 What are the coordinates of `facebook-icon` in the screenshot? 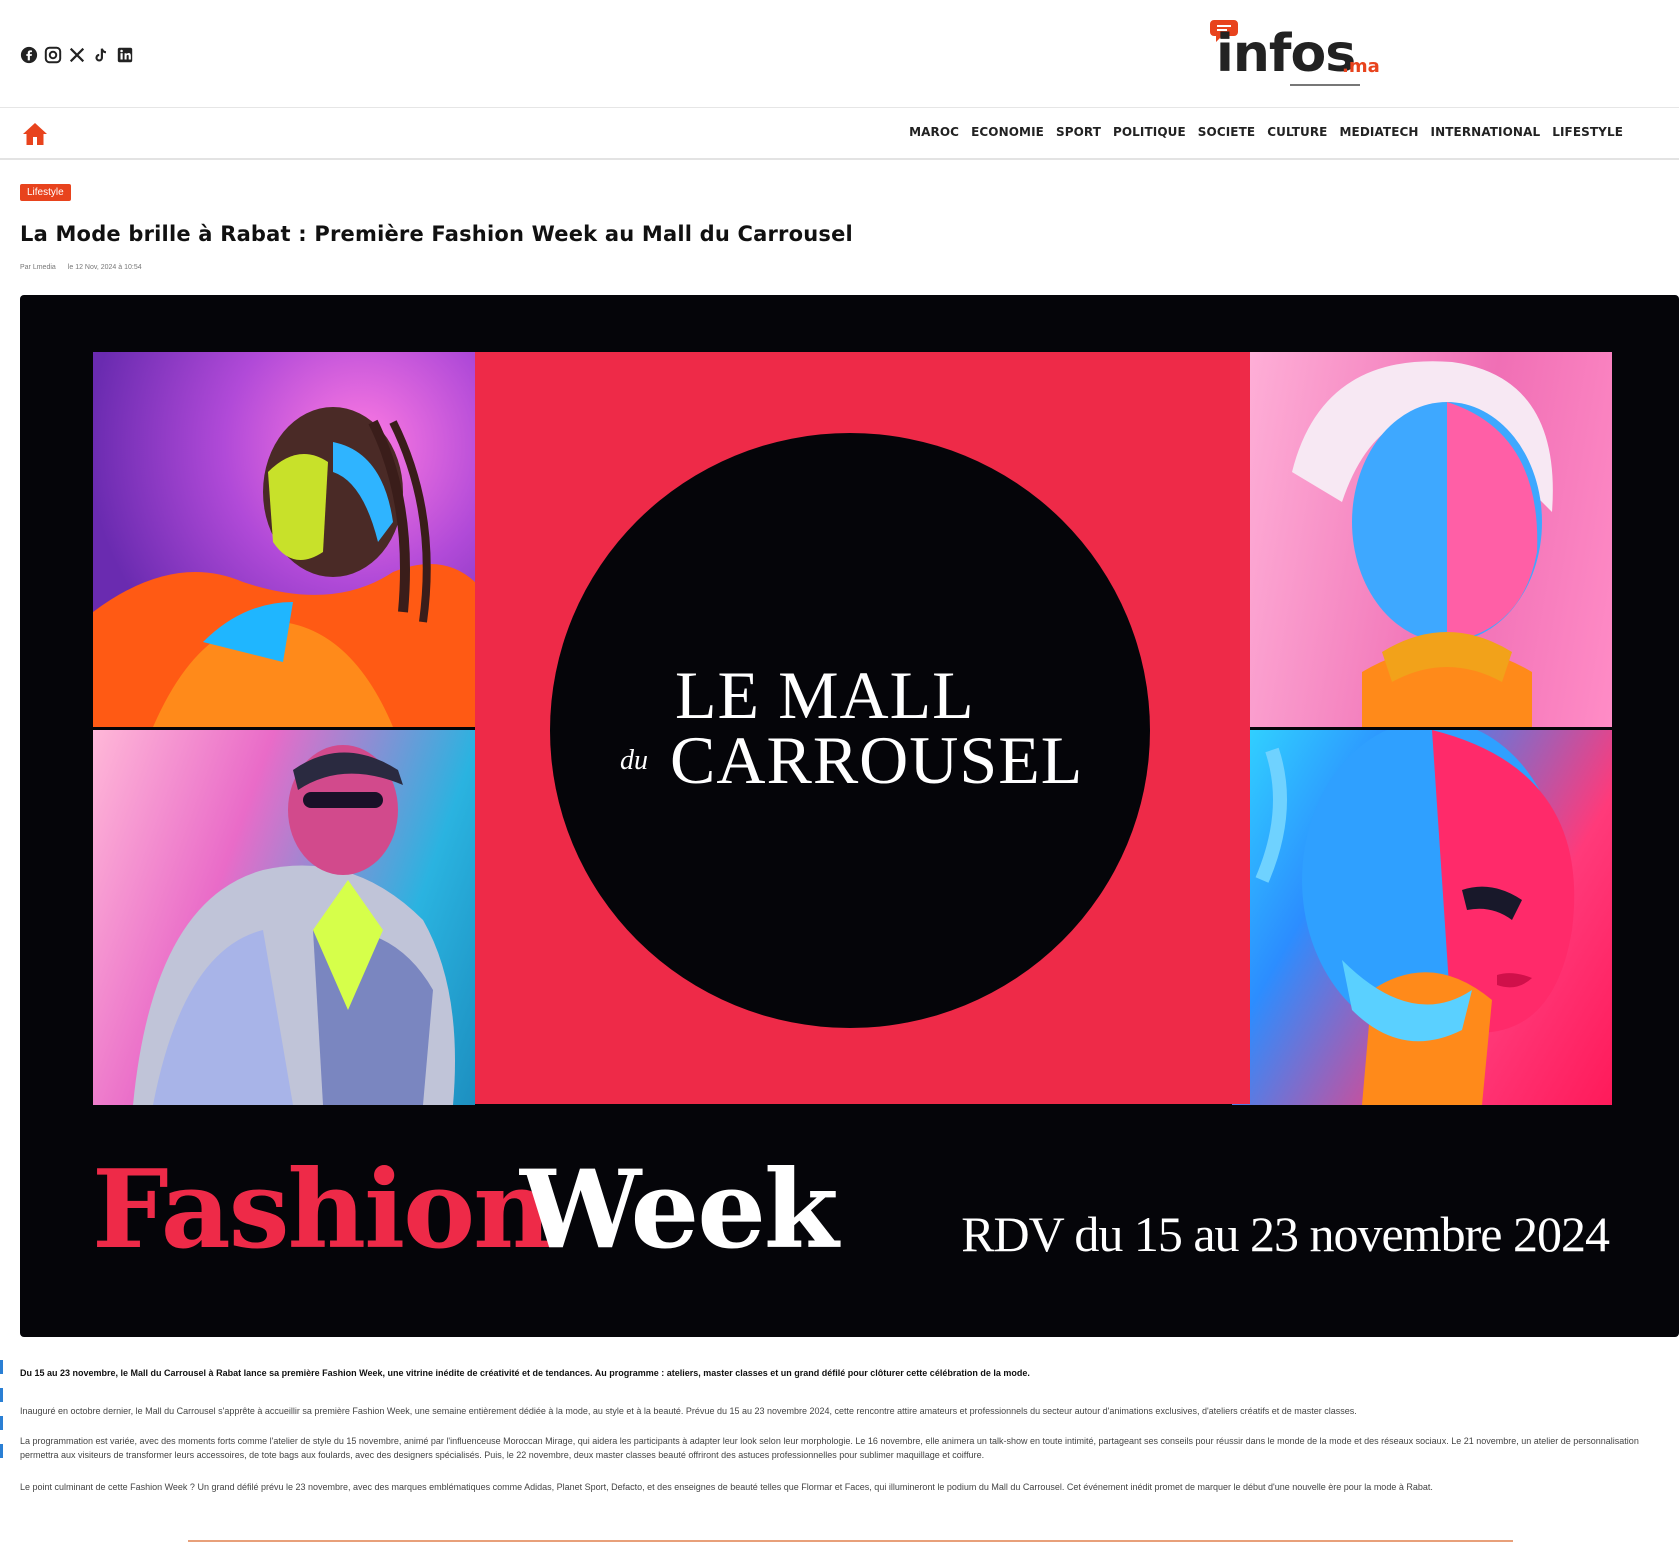 It's located at (29, 55).